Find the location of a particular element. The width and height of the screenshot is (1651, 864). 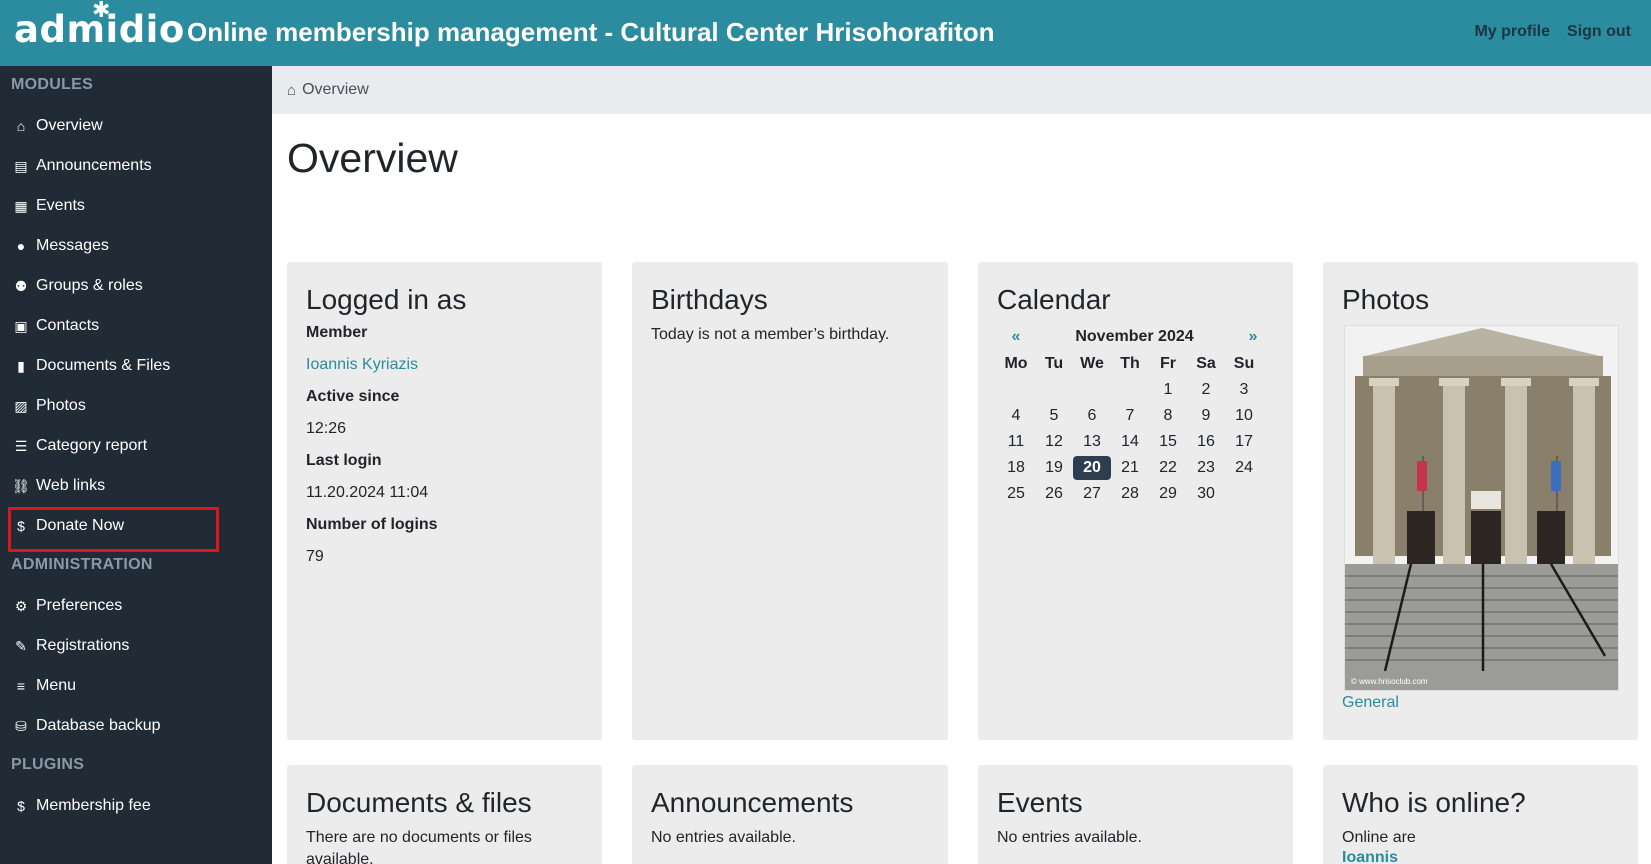

calendar-day: 21 is located at coordinates (1130, 468).